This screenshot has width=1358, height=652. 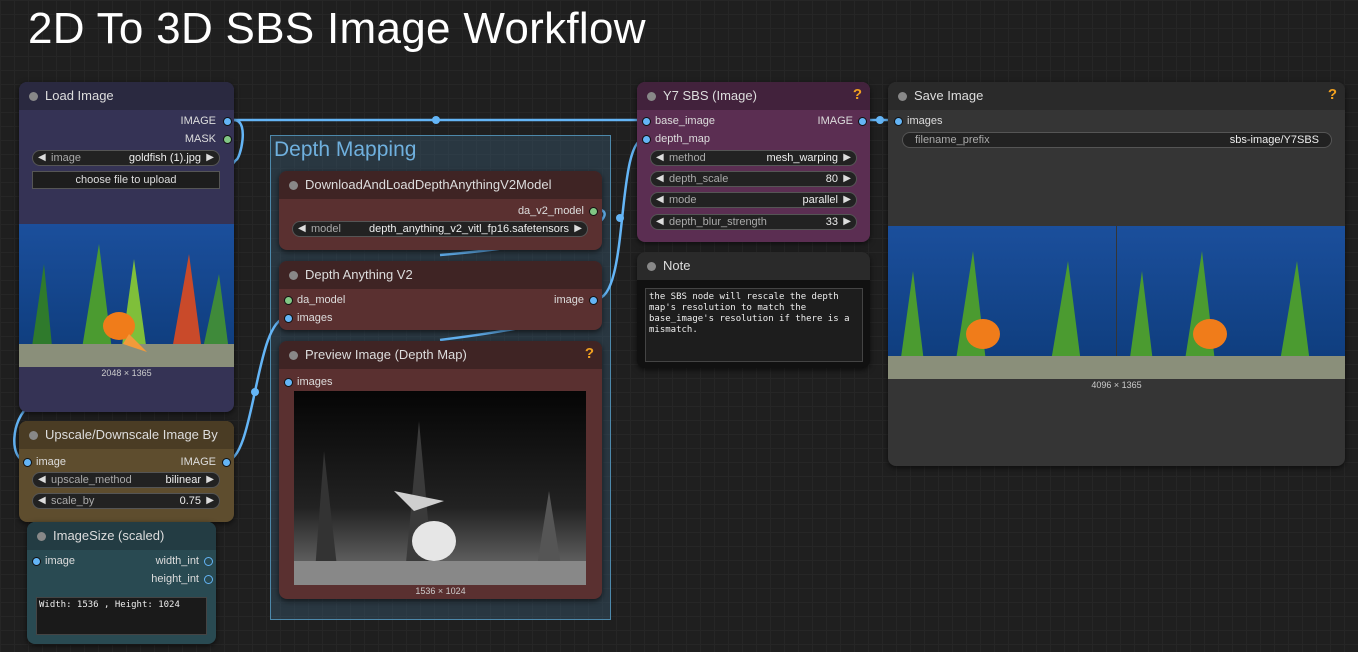 I want to click on node-header: Y7 SBS (Image) ?, so click(x=753, y=96).